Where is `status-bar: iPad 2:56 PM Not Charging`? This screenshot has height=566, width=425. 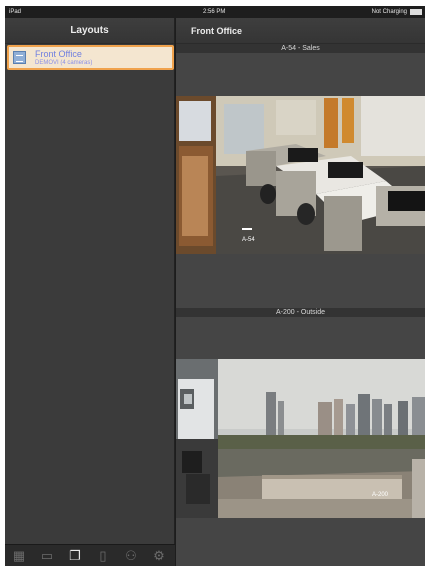 status-bar: iPad 2:56 PM Not Charging is located at coordinates (215, 12).